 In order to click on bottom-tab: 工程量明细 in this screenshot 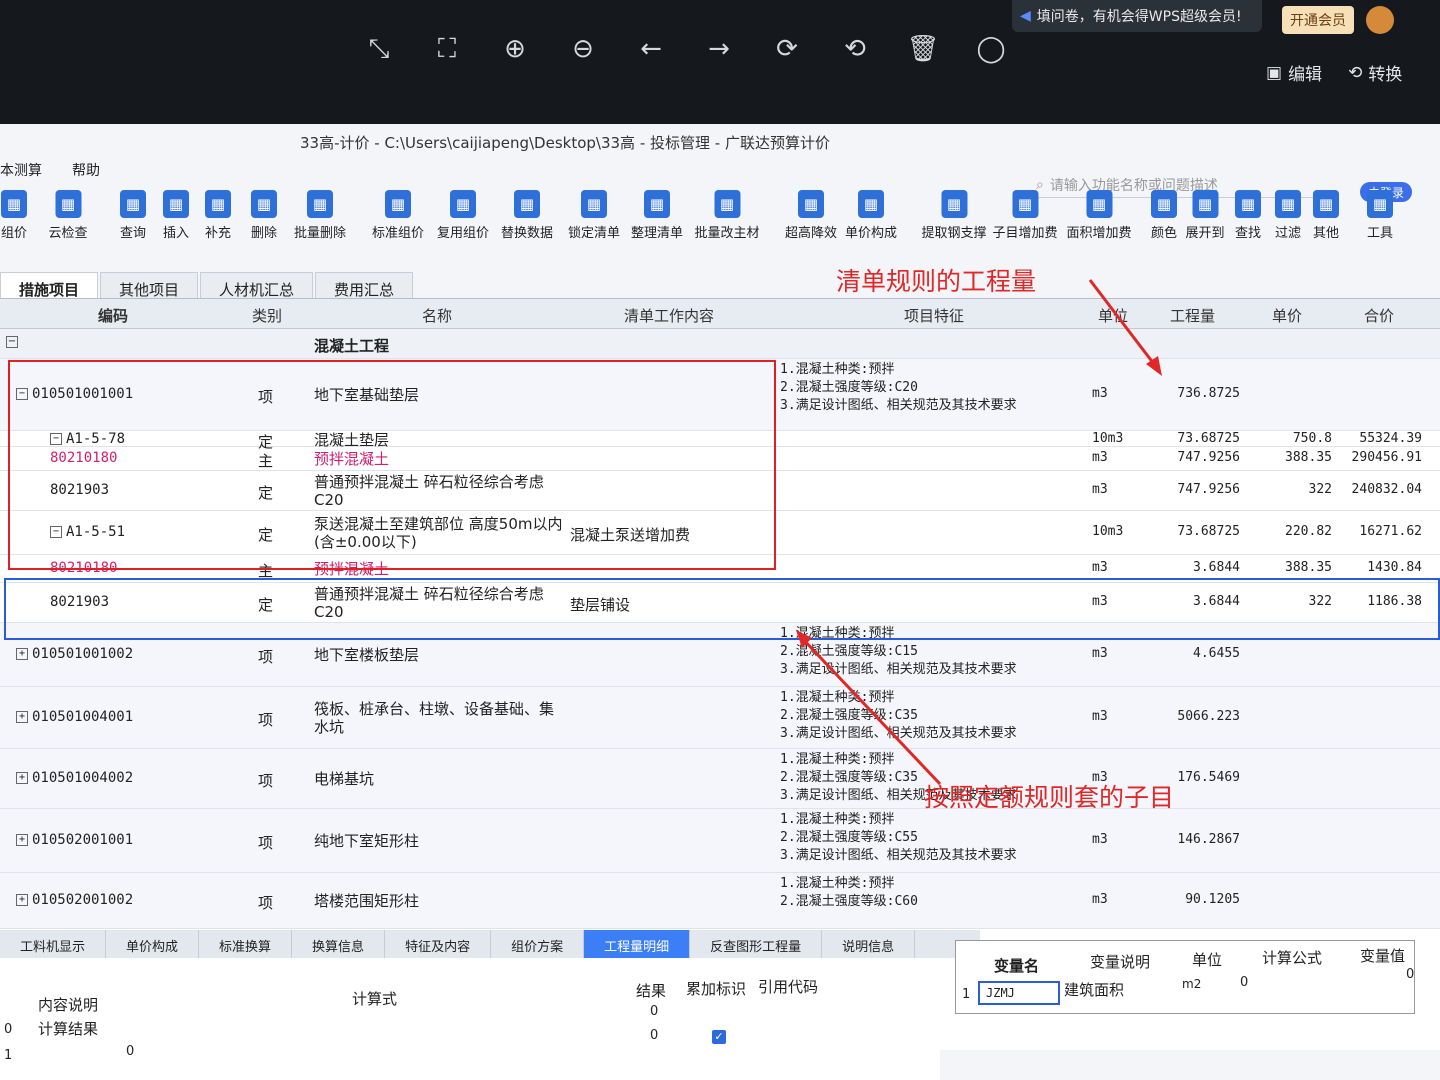, I will do `click(637, 944)`.